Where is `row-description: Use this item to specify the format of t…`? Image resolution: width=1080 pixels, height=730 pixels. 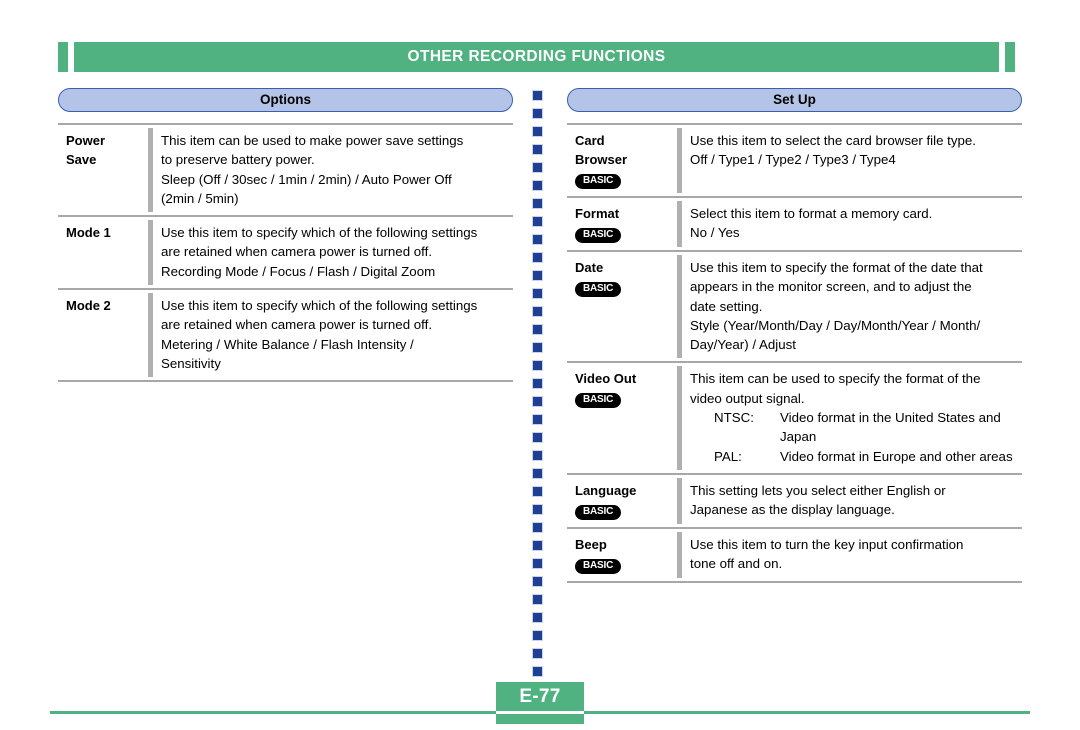
row-description: Use this item to specify the format of t… is located at coordinates (856, 305).